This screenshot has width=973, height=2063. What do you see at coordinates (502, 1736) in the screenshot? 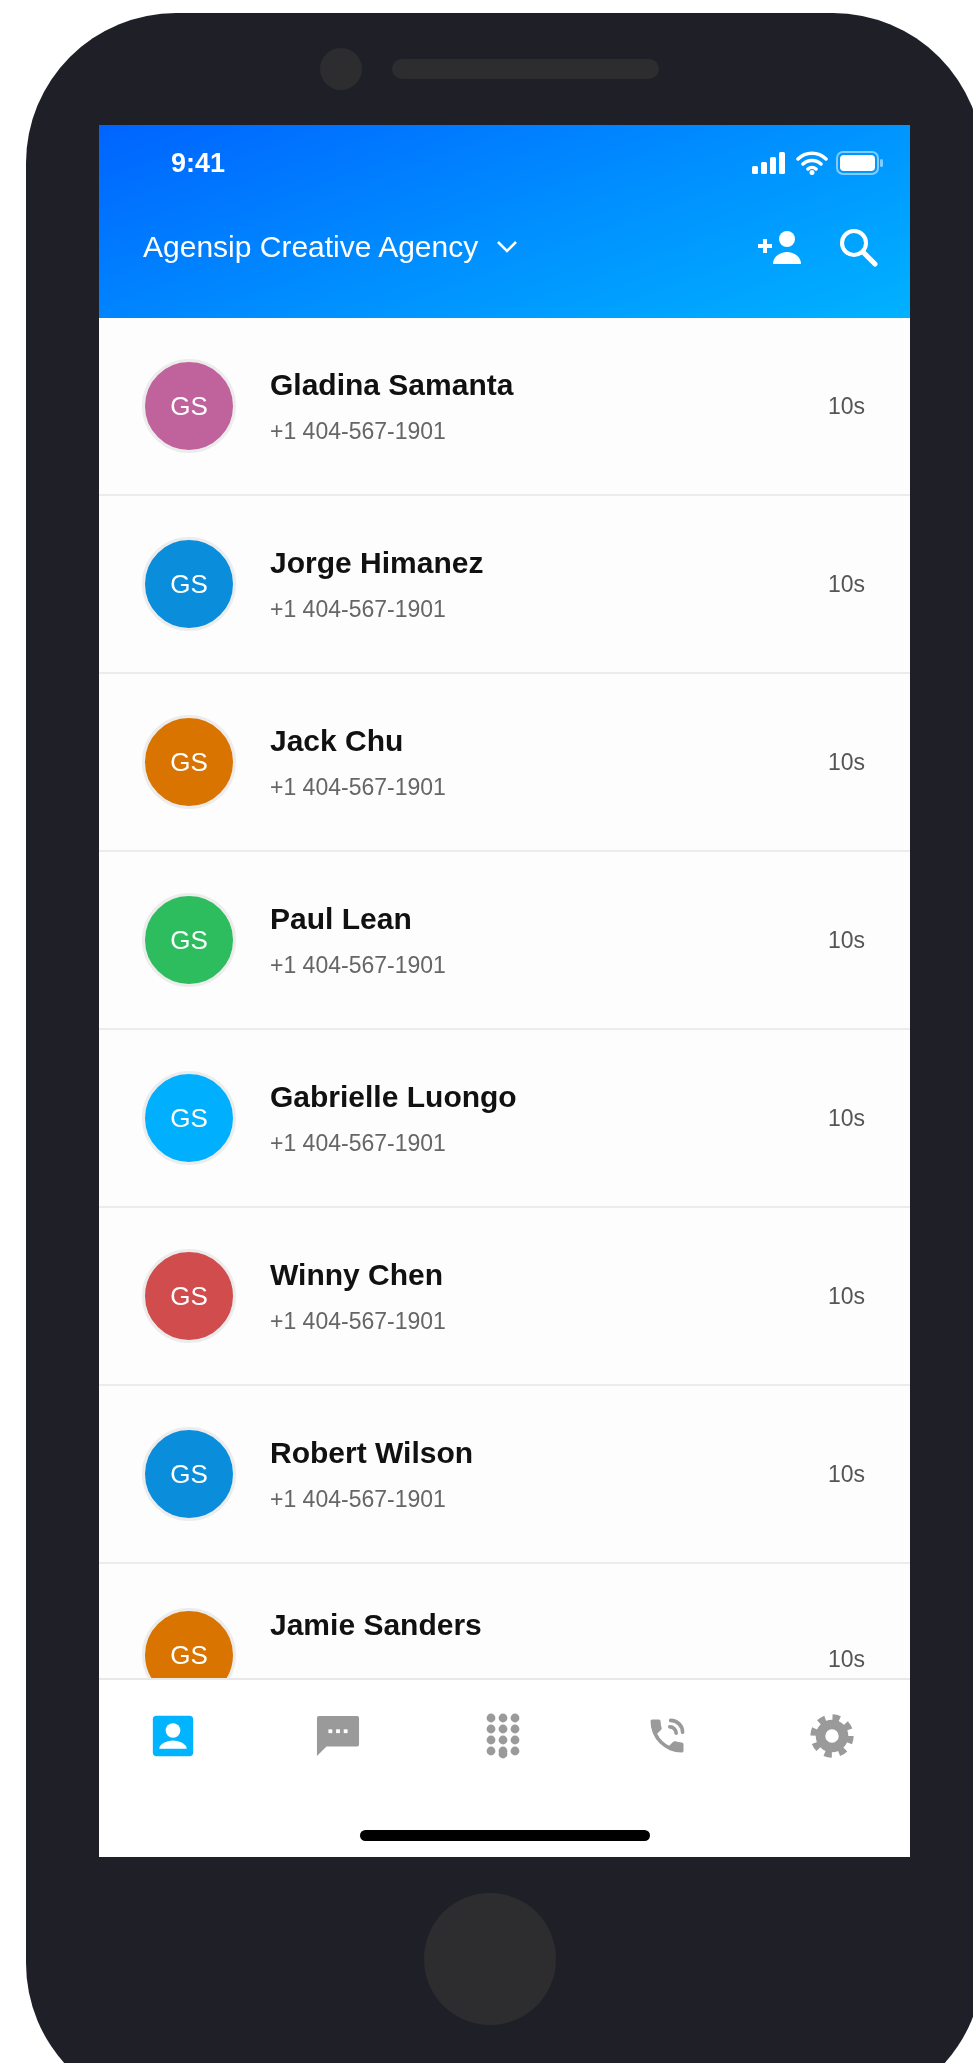
I see `dialpad-icon` at bounding box center [502, 1736].